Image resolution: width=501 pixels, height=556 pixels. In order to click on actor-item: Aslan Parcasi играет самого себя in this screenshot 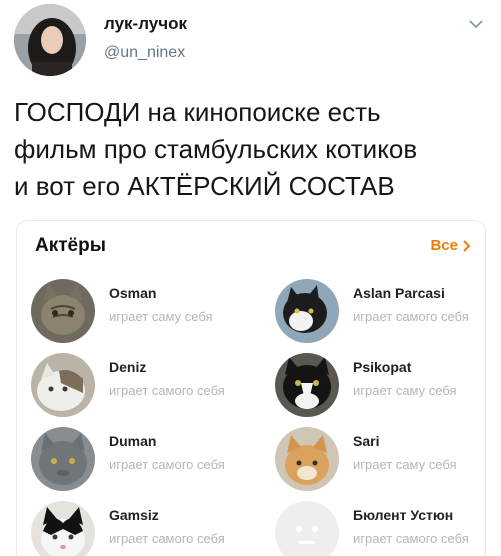, I will do `click(385, 311)`.